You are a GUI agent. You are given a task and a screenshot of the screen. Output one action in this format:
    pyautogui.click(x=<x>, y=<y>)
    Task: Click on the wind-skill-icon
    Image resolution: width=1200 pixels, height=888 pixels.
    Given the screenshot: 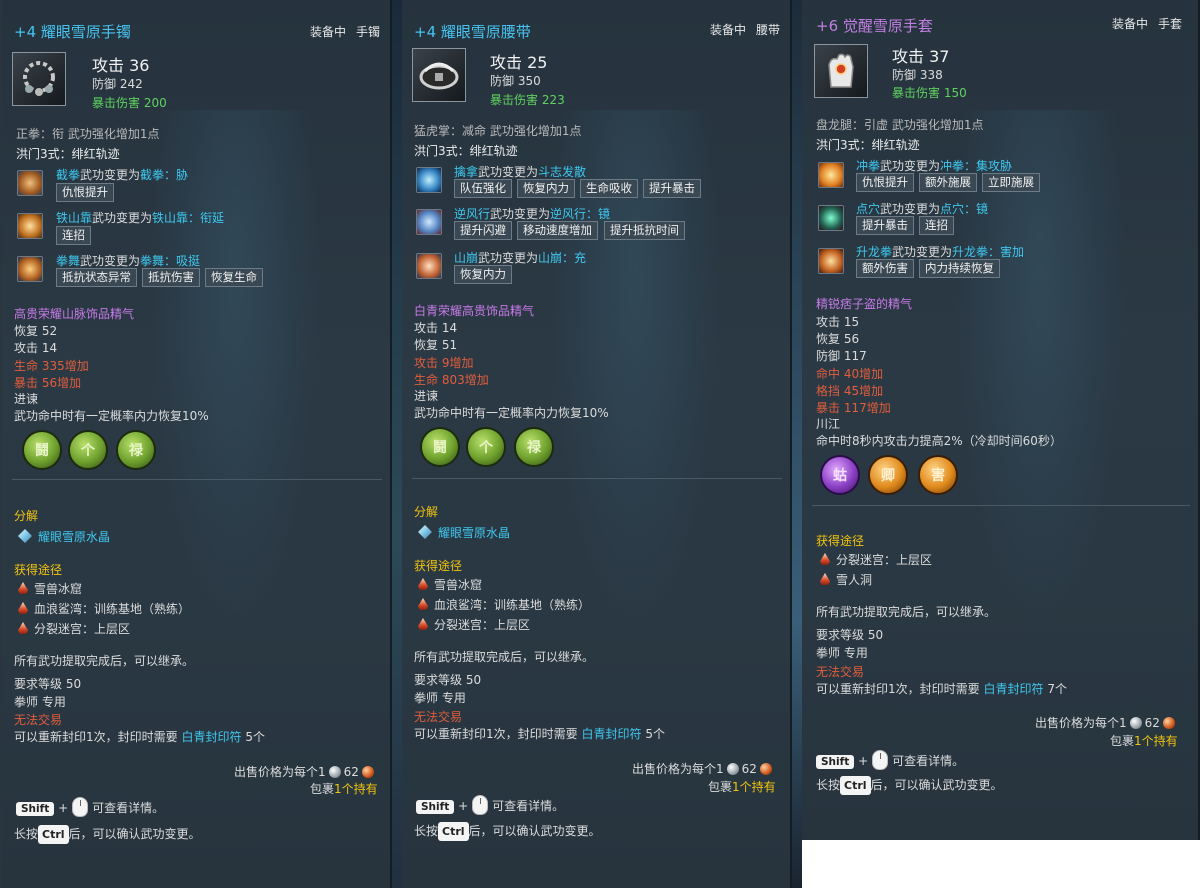 What is the action you would take?
    pyautogui.click(x=429, y=222)
    